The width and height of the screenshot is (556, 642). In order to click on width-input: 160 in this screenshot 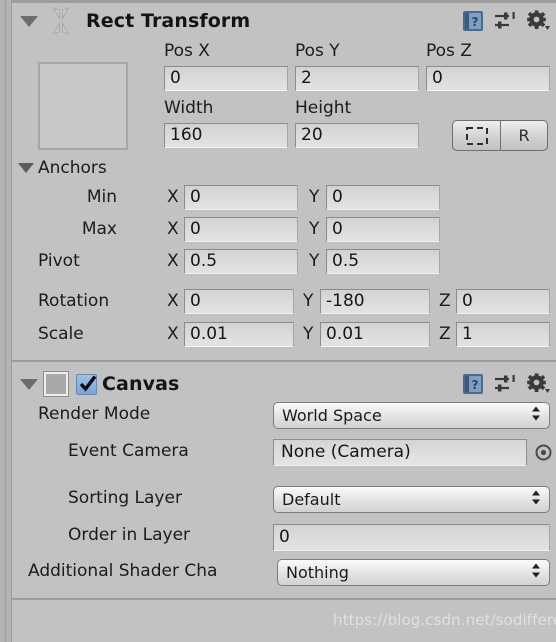, I will do `click(226, 135)`.